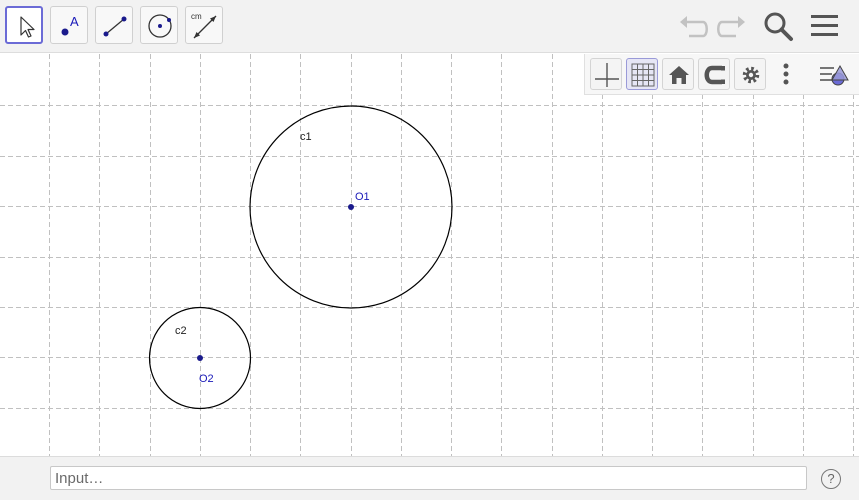 This screenshot has height=500, width=859. What do you see at coordinates (74, 21) in the screenshot?
I see `point-tool-glyph: A` at bounding box center [74, 21].